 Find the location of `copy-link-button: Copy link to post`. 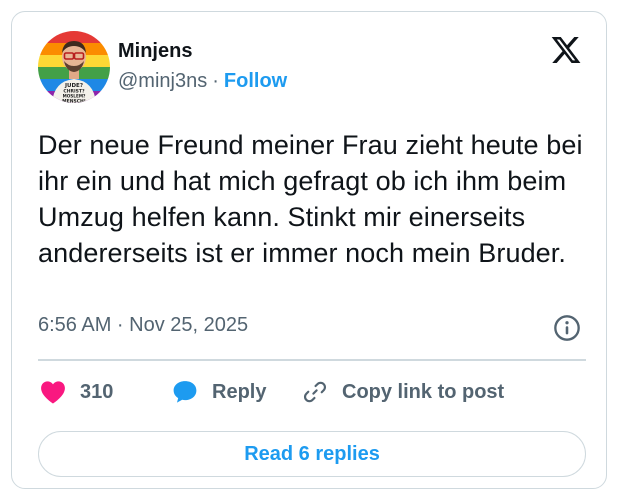

copy-link-button: Copy link to post is located at coordinates (403, 392).